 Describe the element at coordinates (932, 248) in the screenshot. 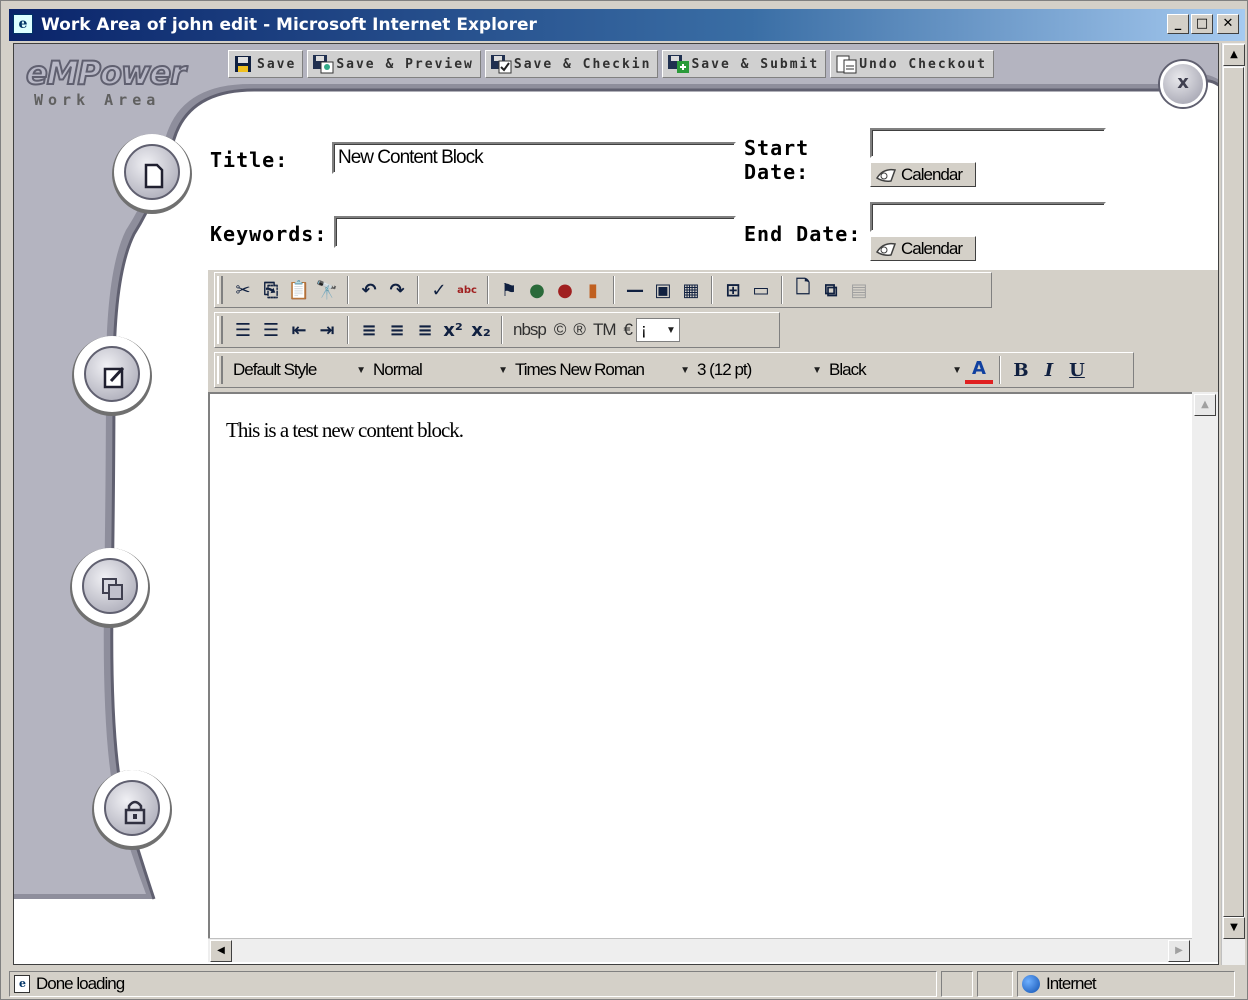

I see `end-calendar-label: Calendar` at that location.